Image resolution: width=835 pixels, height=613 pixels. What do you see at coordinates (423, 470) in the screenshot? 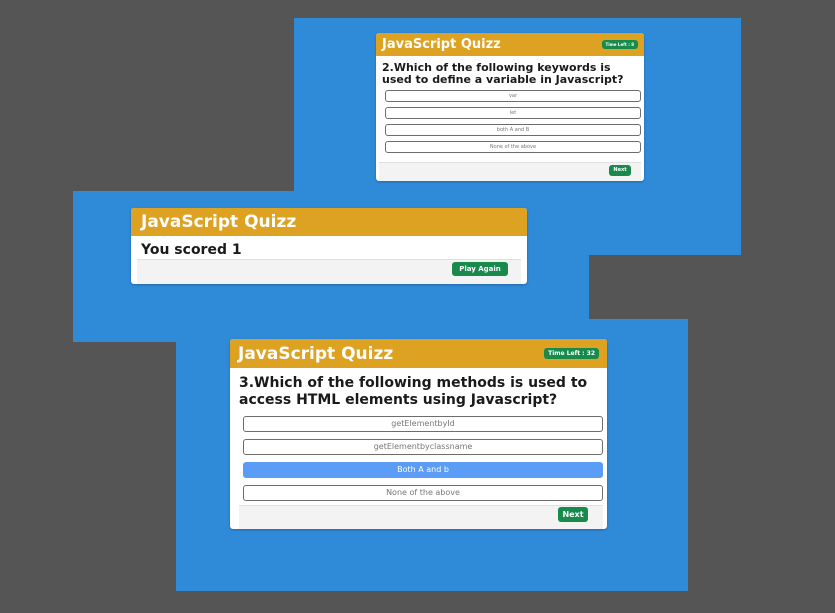
I see `option-both-selected: Both A and b` at bounding box center [423, 470].